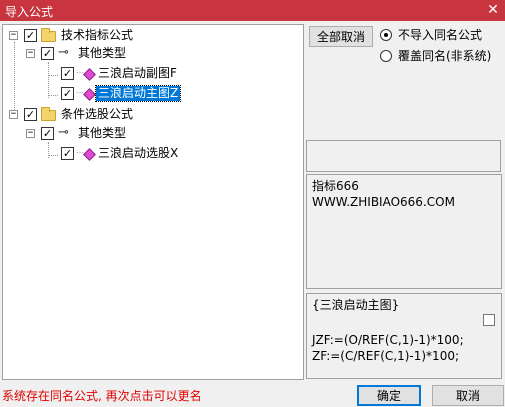  I want to click on tree-node-label: 技术指标公式, so click(97, 35).